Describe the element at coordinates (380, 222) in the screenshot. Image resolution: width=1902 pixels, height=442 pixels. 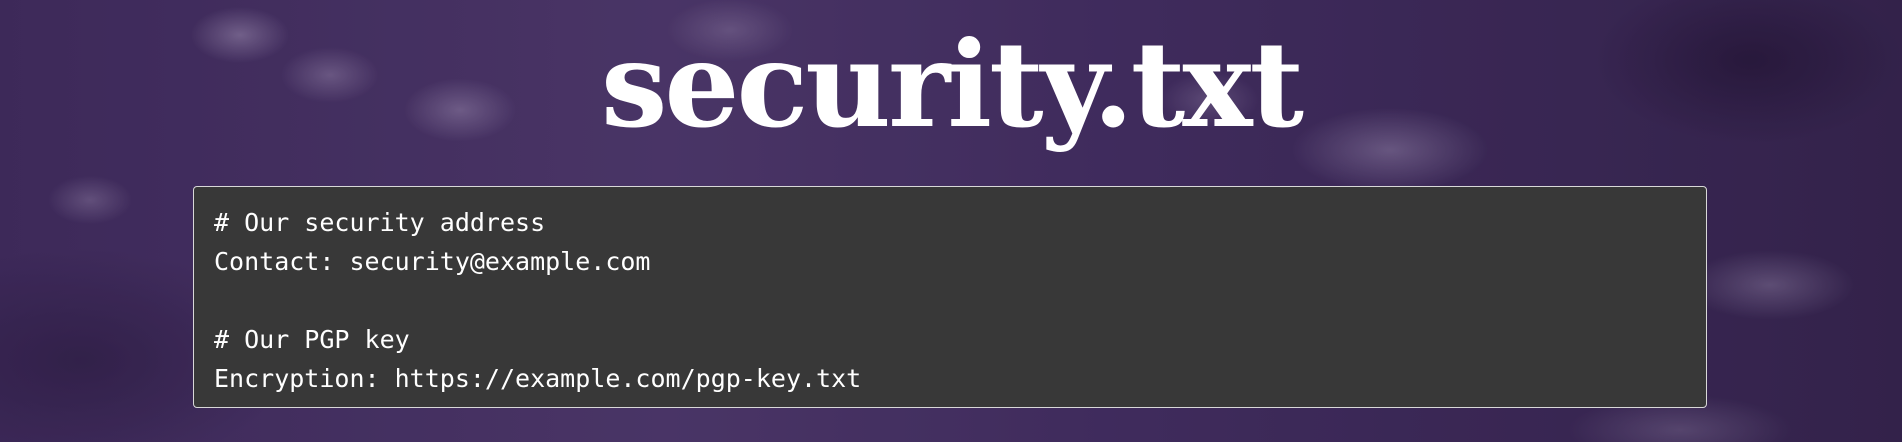
I see `code-line-comment-contact: # Our security address` at that location.